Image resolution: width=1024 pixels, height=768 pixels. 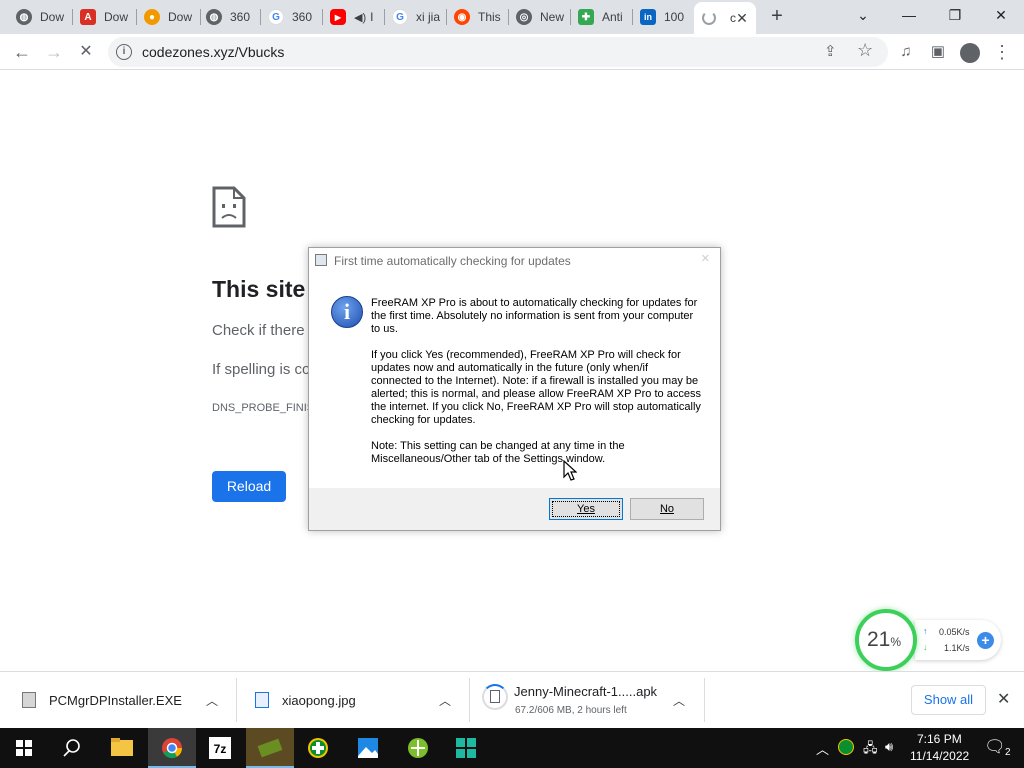 What do you see at coordinates (1001, 16) in the screenshot?
I see `close-window-button: ✕` at bounding box center [1001, 16].